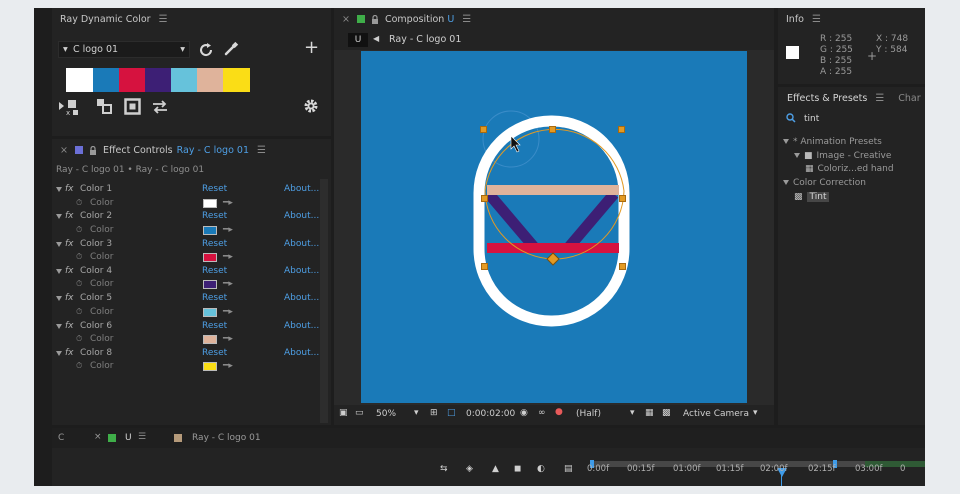 The width and height of the screenshot is (960, 494). Describe the element at coordinates (495, 469) in the screenshot. I see `shy-icon: ▲` at that location.